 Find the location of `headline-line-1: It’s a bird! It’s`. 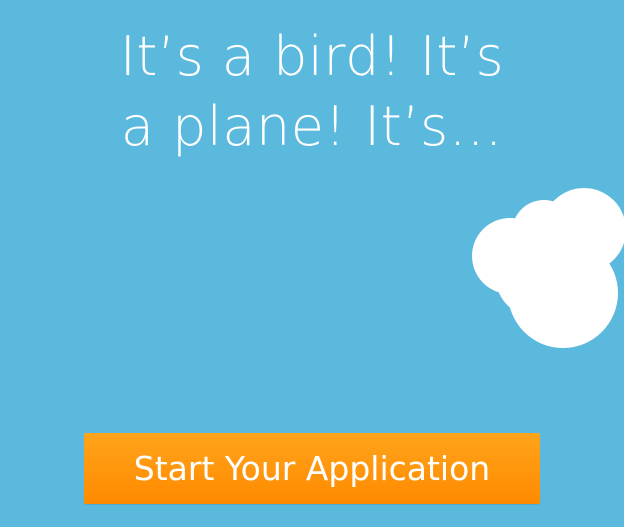

headline-line-1: It’s a bird! It’s is located at coordinates (312, 56).